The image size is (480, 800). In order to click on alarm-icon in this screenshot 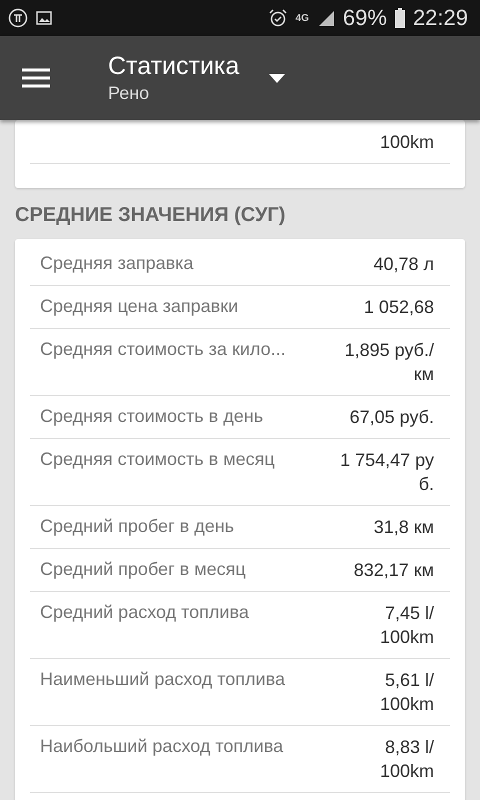, I will do `click(278, 18)`.